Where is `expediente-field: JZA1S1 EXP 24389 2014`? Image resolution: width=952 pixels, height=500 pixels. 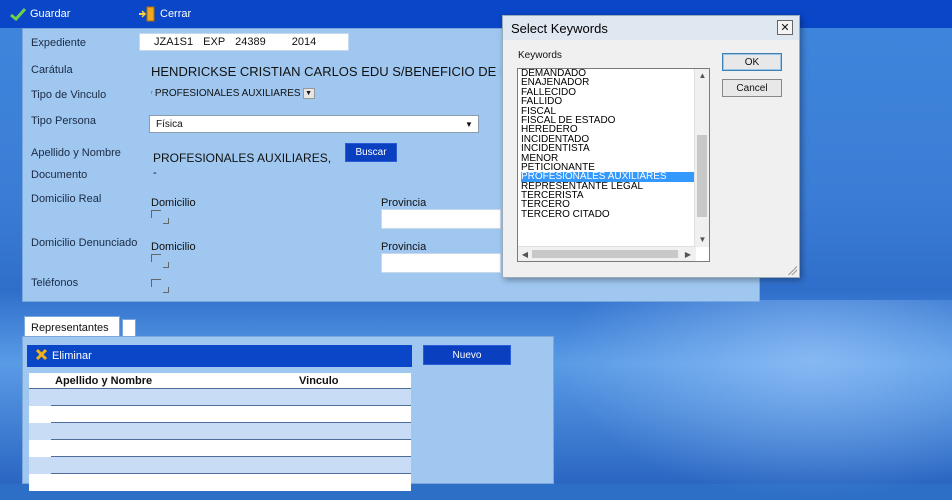
expediente-field: JZA1S1 EXP 24389 2014 is located at coordinates (244, 42).